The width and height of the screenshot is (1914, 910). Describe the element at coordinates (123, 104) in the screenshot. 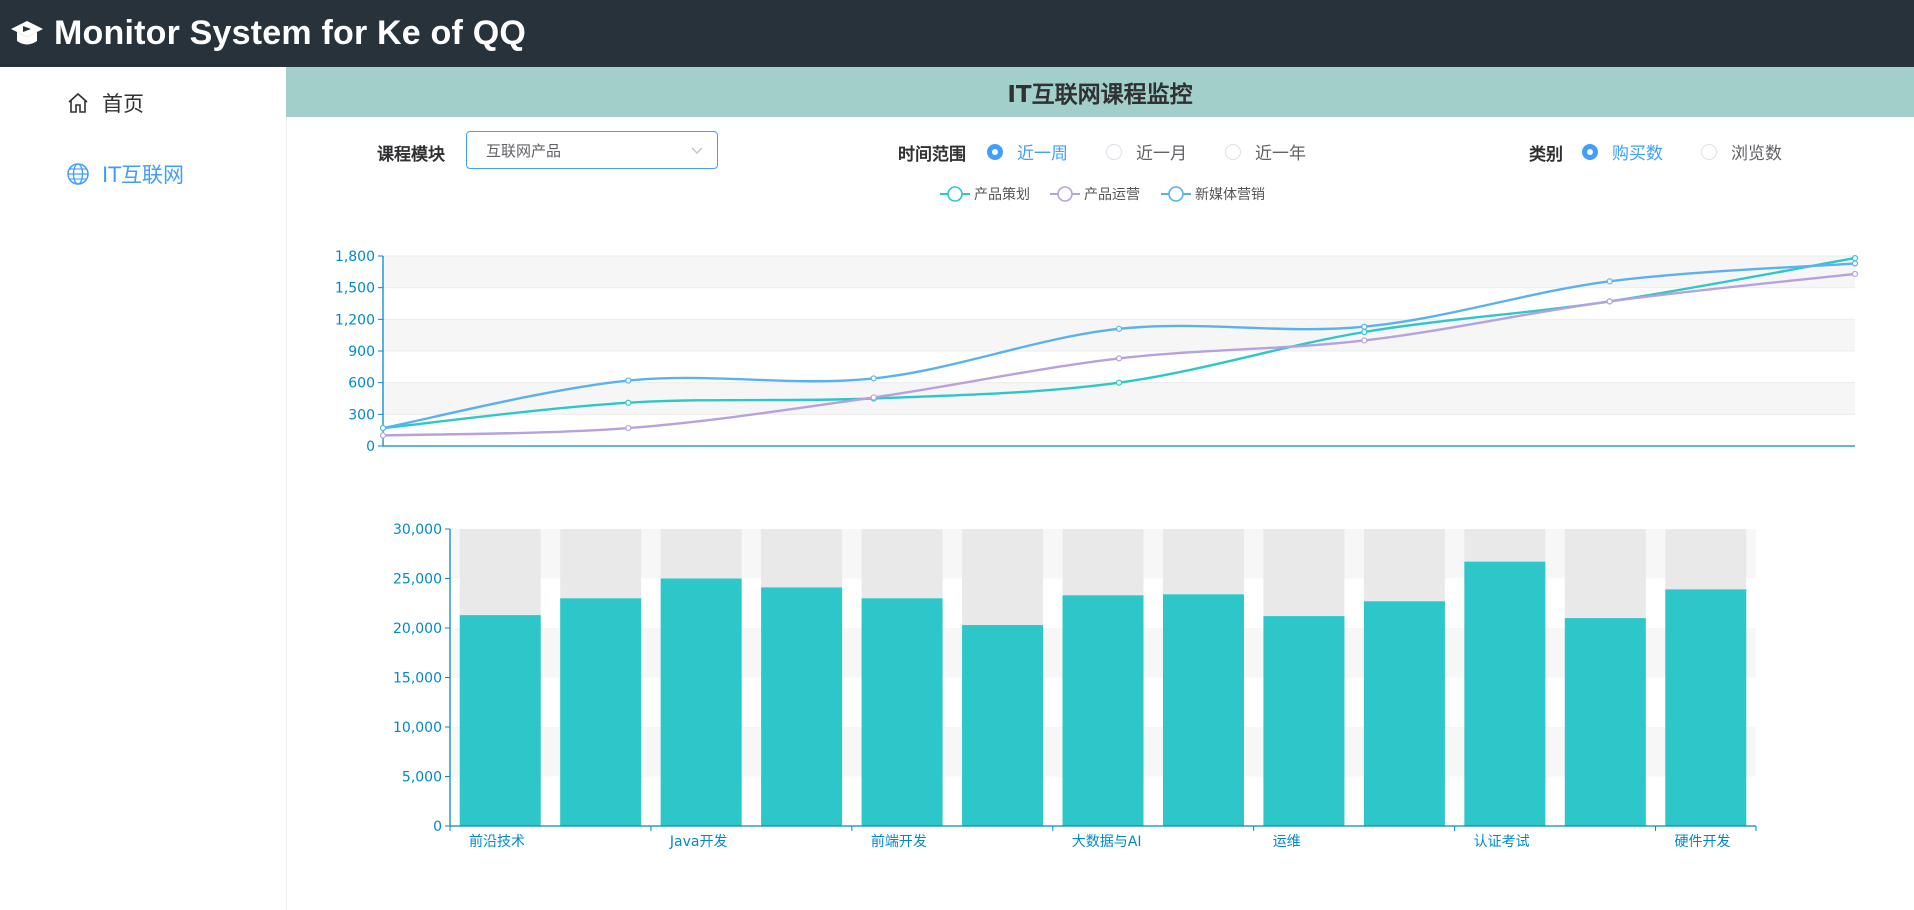

I see `sidebar-item-label: 首页` at that location.